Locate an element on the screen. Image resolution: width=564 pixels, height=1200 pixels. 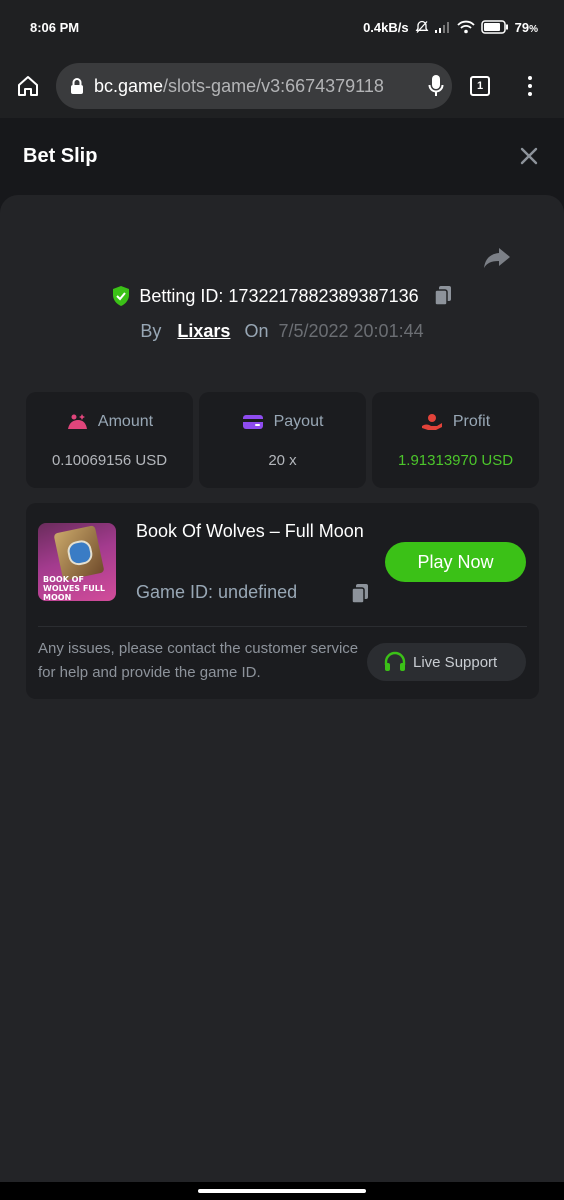
browser-toolbar: bc.game/slots-game/v3:6674379118 1 is located at coordinates (282, 86).